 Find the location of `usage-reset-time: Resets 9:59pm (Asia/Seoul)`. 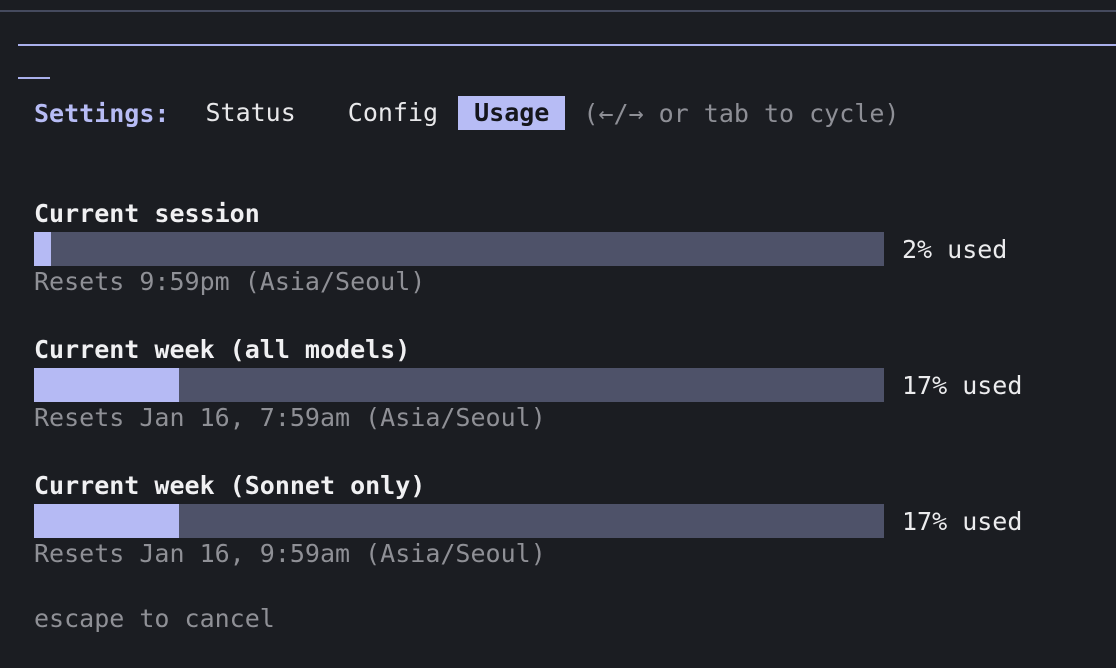

usage-reset-time: Resets 9:59pm (Asia/Seoul) is located at coordinates (230, 281).